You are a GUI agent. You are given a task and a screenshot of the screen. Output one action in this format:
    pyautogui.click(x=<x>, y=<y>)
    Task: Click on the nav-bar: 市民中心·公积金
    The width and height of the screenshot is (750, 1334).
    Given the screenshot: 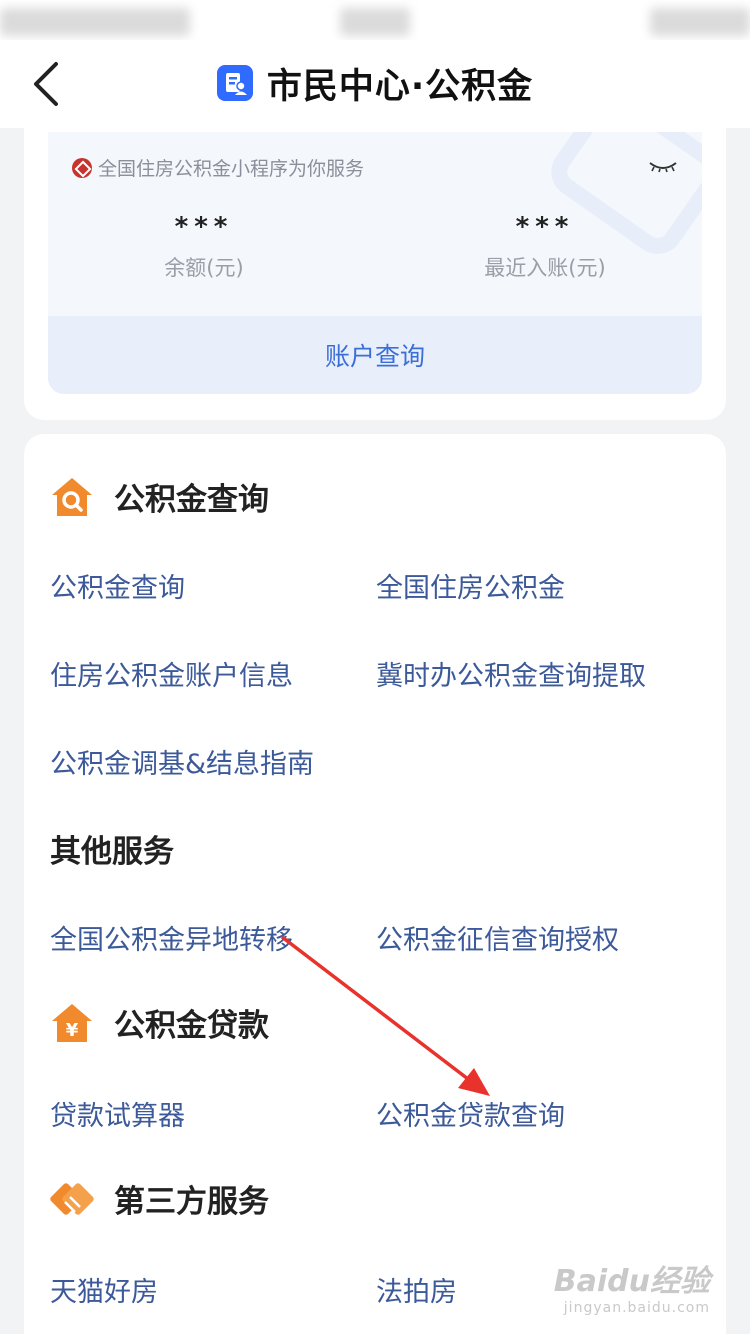 What is the action you would take?
    pyautogui.click(x=375, y=84)
    